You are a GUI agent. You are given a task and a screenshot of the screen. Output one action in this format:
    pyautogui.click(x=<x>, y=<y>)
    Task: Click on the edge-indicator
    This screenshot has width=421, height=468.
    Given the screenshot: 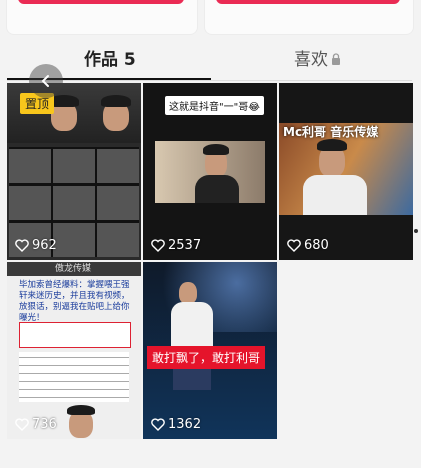 What is the action you would take?
    pyautogui.click(x=416, y=231)
    